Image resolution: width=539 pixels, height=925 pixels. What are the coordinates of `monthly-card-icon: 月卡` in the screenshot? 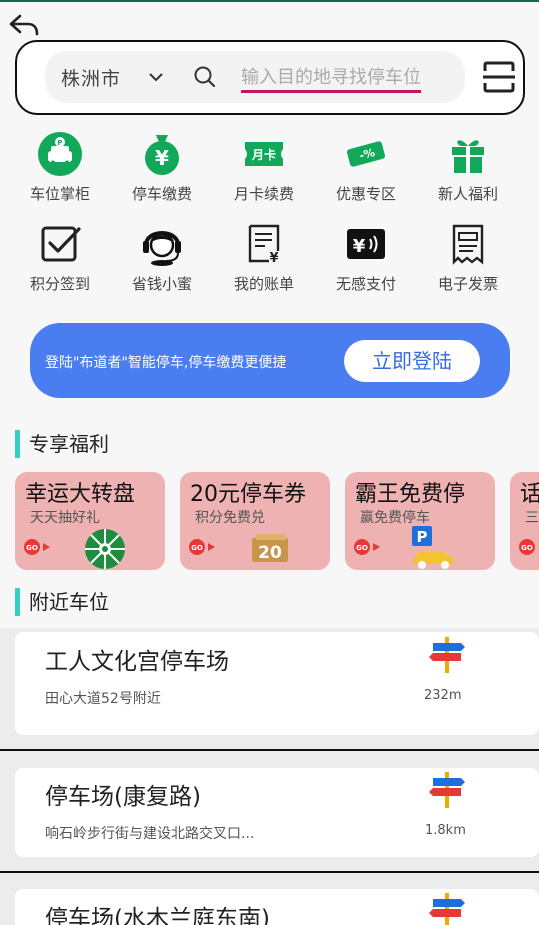 It's located at (264, 154).